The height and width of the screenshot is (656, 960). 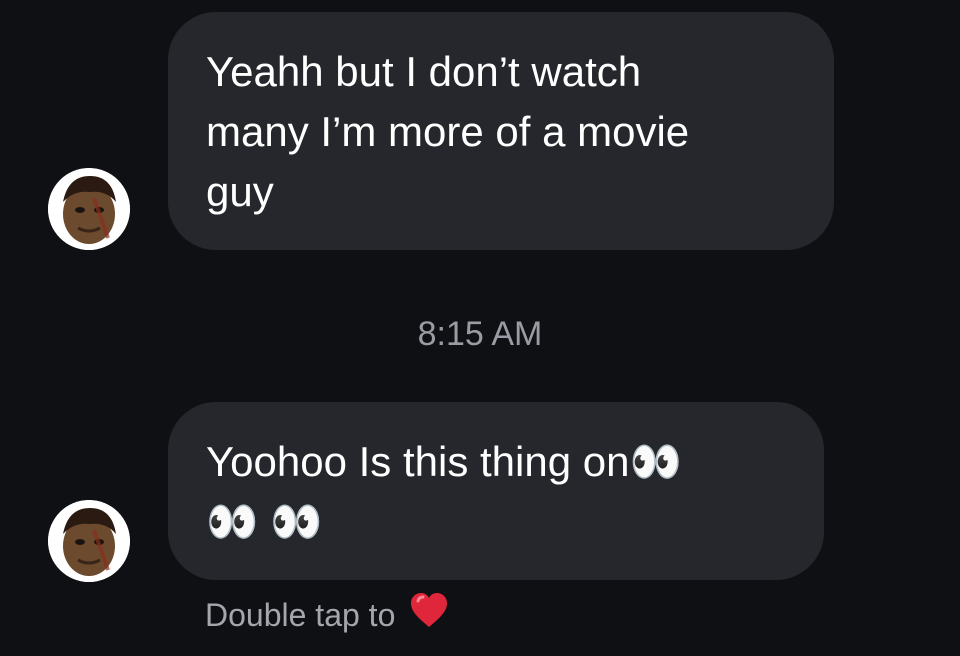 What do you see at coordinates (444, 461) in the screenshot?
I see `message-line: Yoohoo Is this thing on👀` at bounding box center [444, 461].